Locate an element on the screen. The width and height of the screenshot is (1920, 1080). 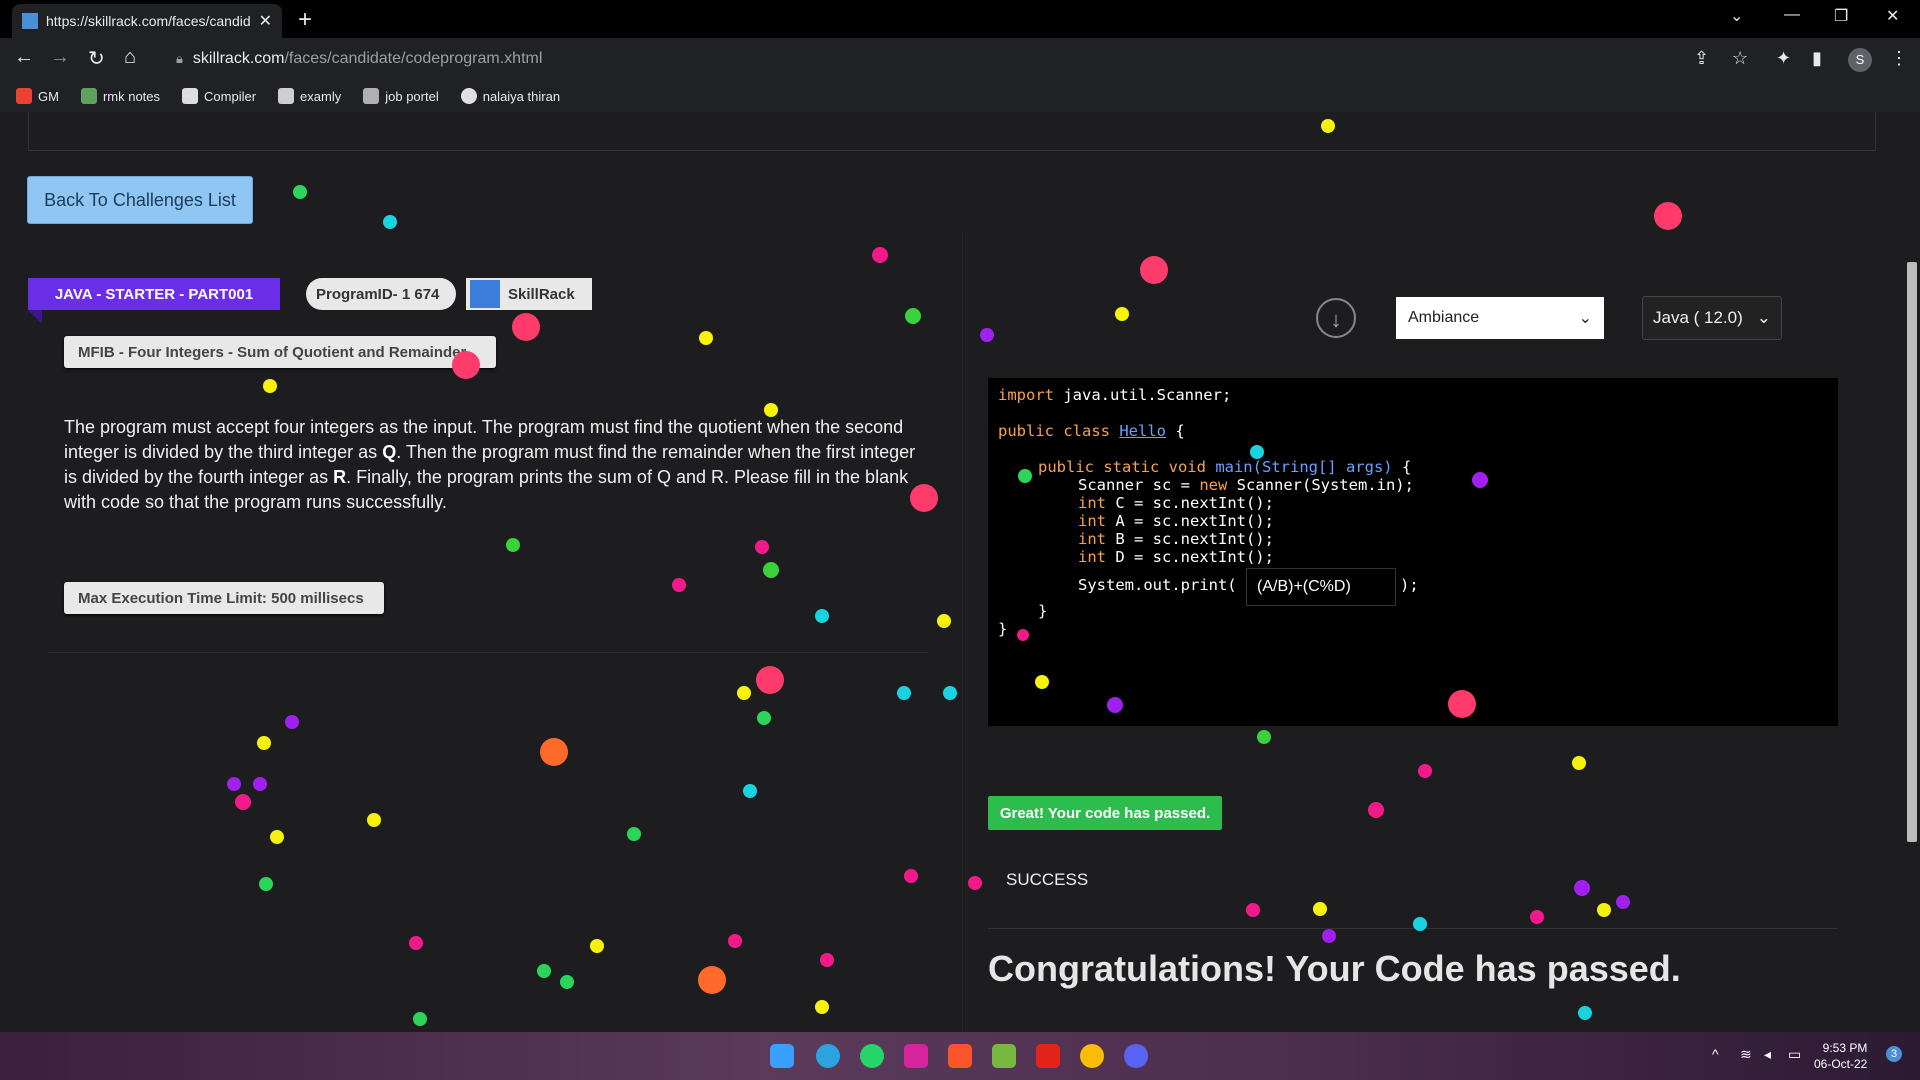
language-select: Java ( 12.0) ⌄ is located at coordinates (1712, 318).